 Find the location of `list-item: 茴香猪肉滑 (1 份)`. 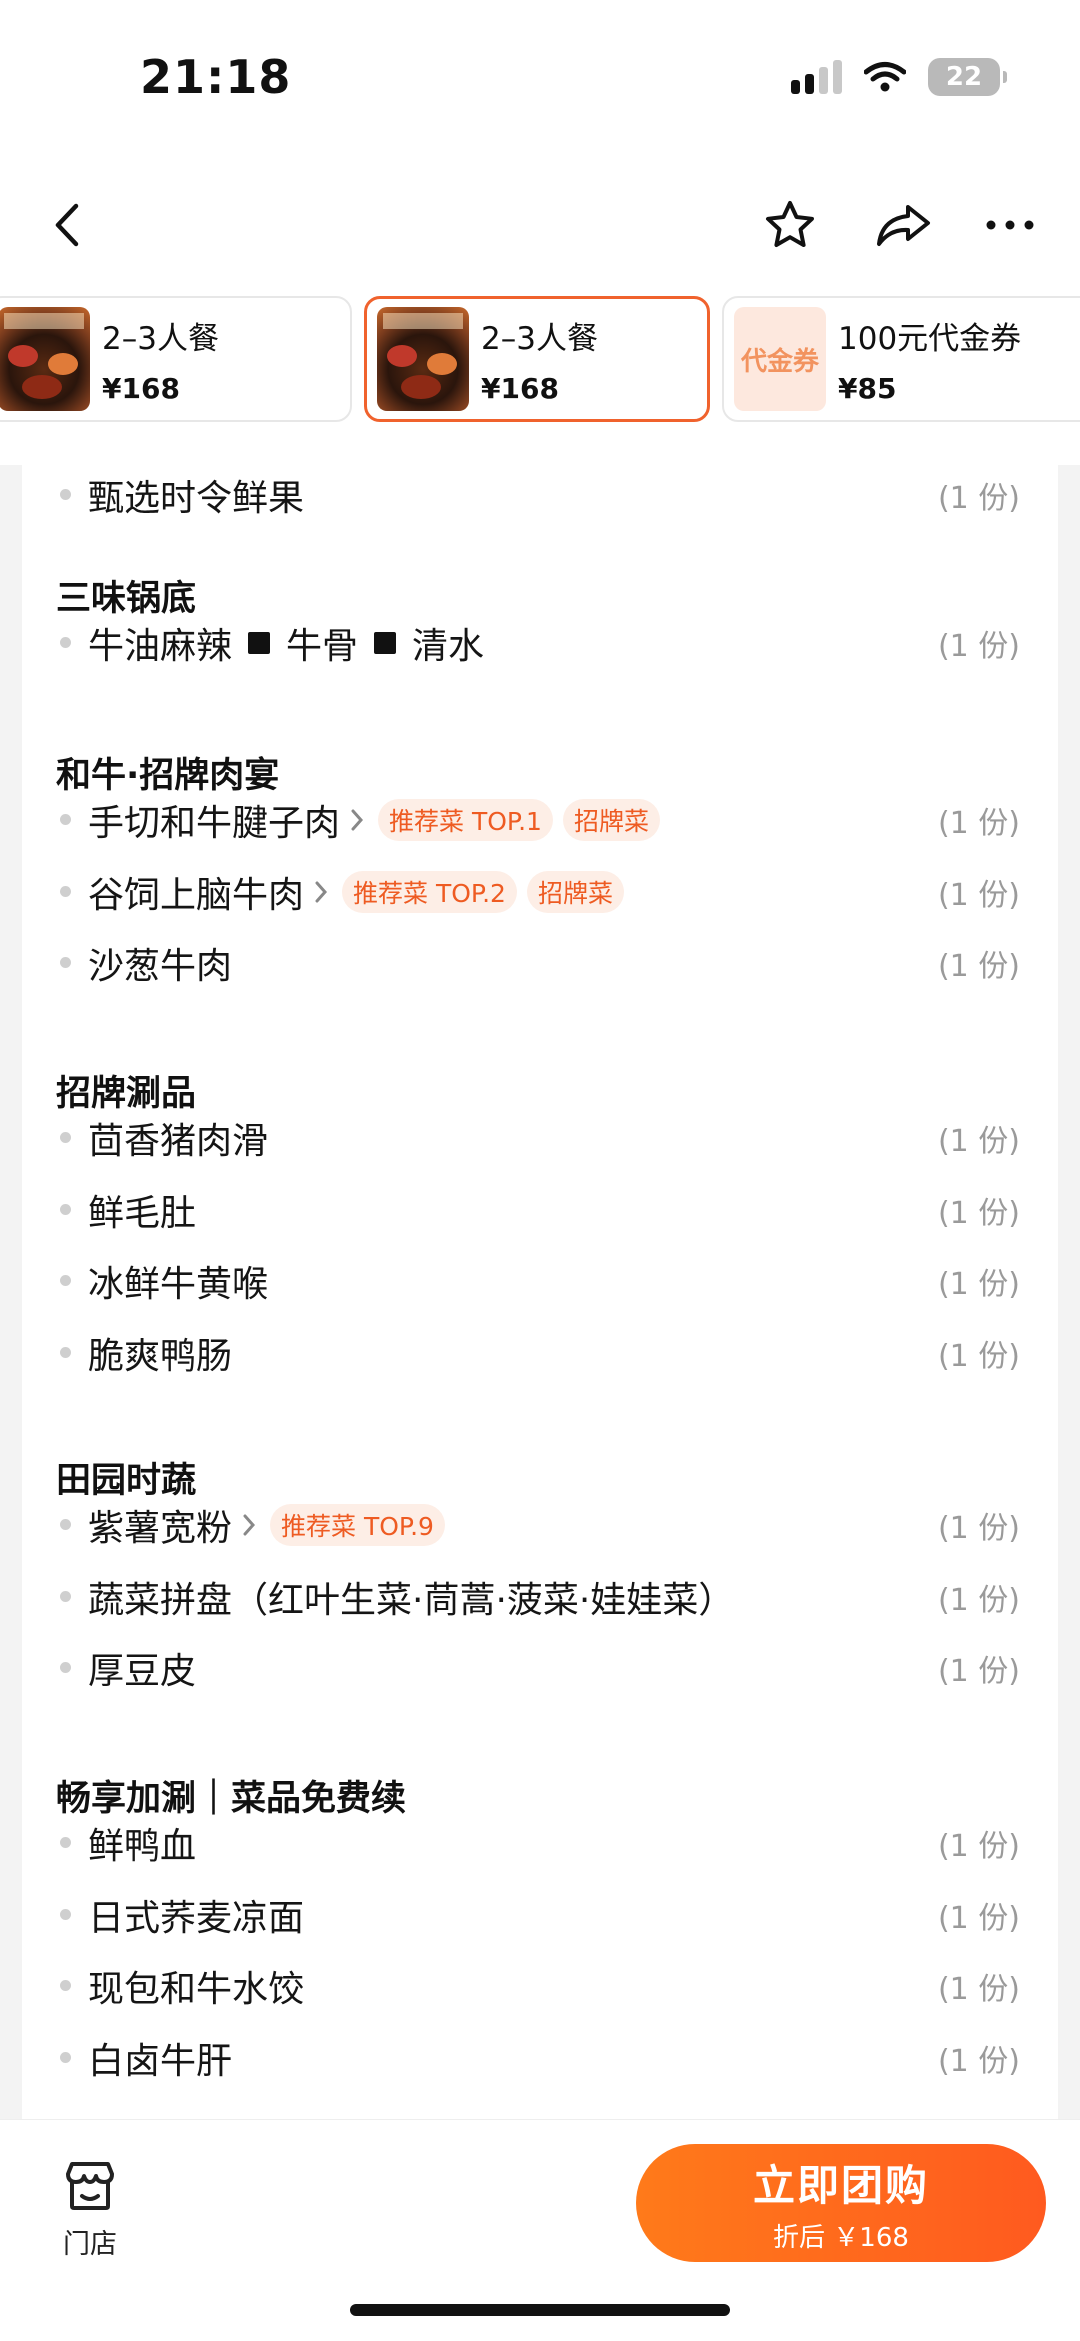

list-item: 茴香猪肉滑 (1 份) is located at coordinates (540, 1138).